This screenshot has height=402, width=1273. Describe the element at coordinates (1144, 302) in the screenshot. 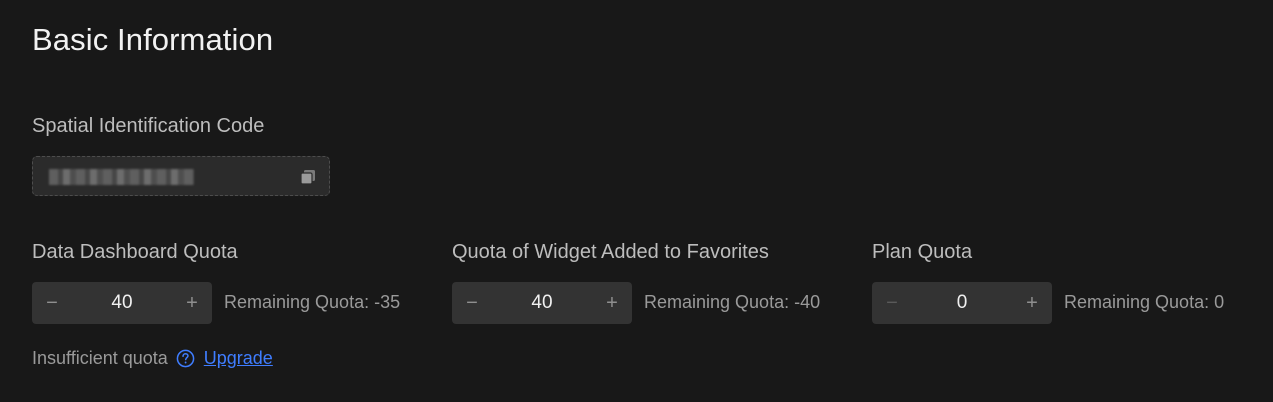

I see `remaining-quota-text: Remaining Quota: 0` at that location.